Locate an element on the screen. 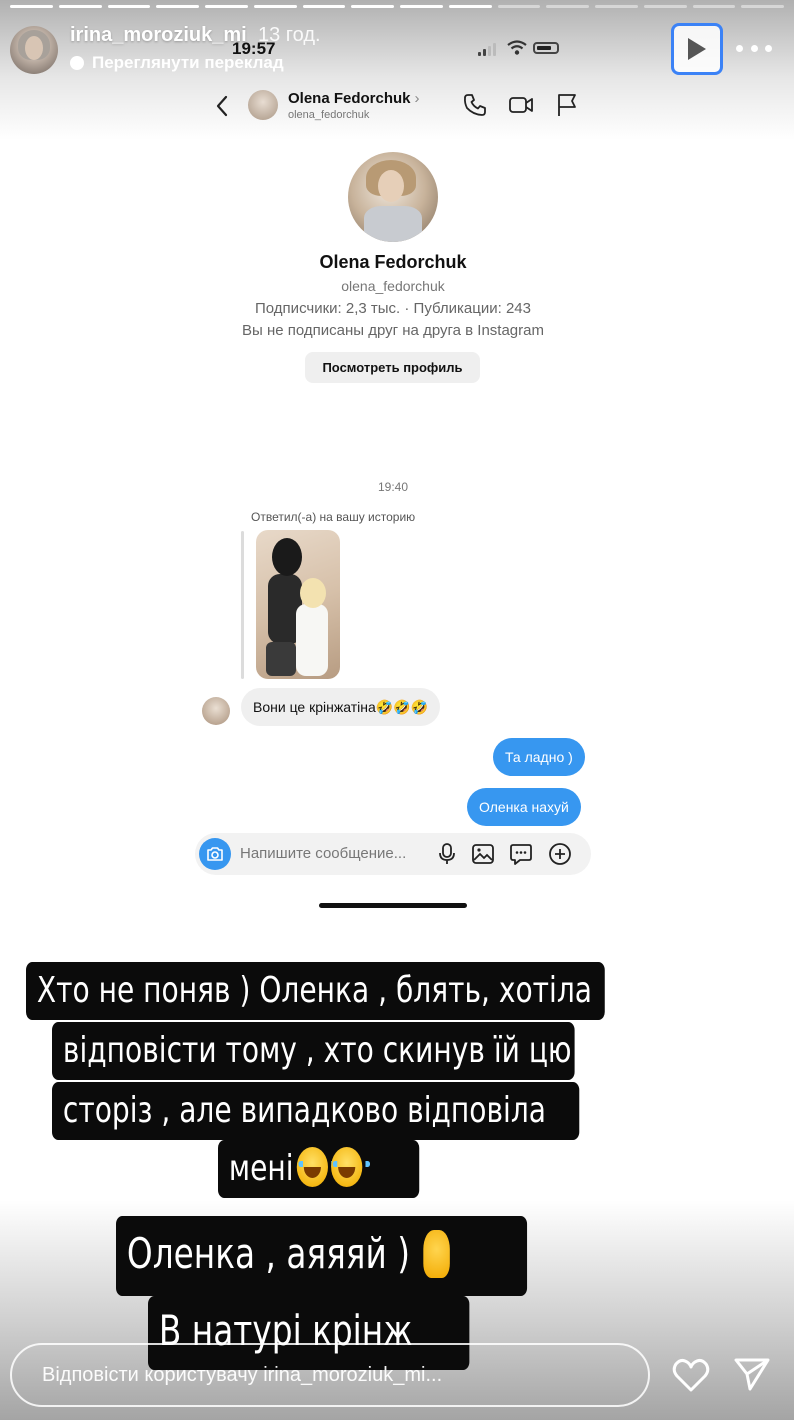 This screenshot has width=794, height=1420. translate-icon is located at coordinates (77, 63).